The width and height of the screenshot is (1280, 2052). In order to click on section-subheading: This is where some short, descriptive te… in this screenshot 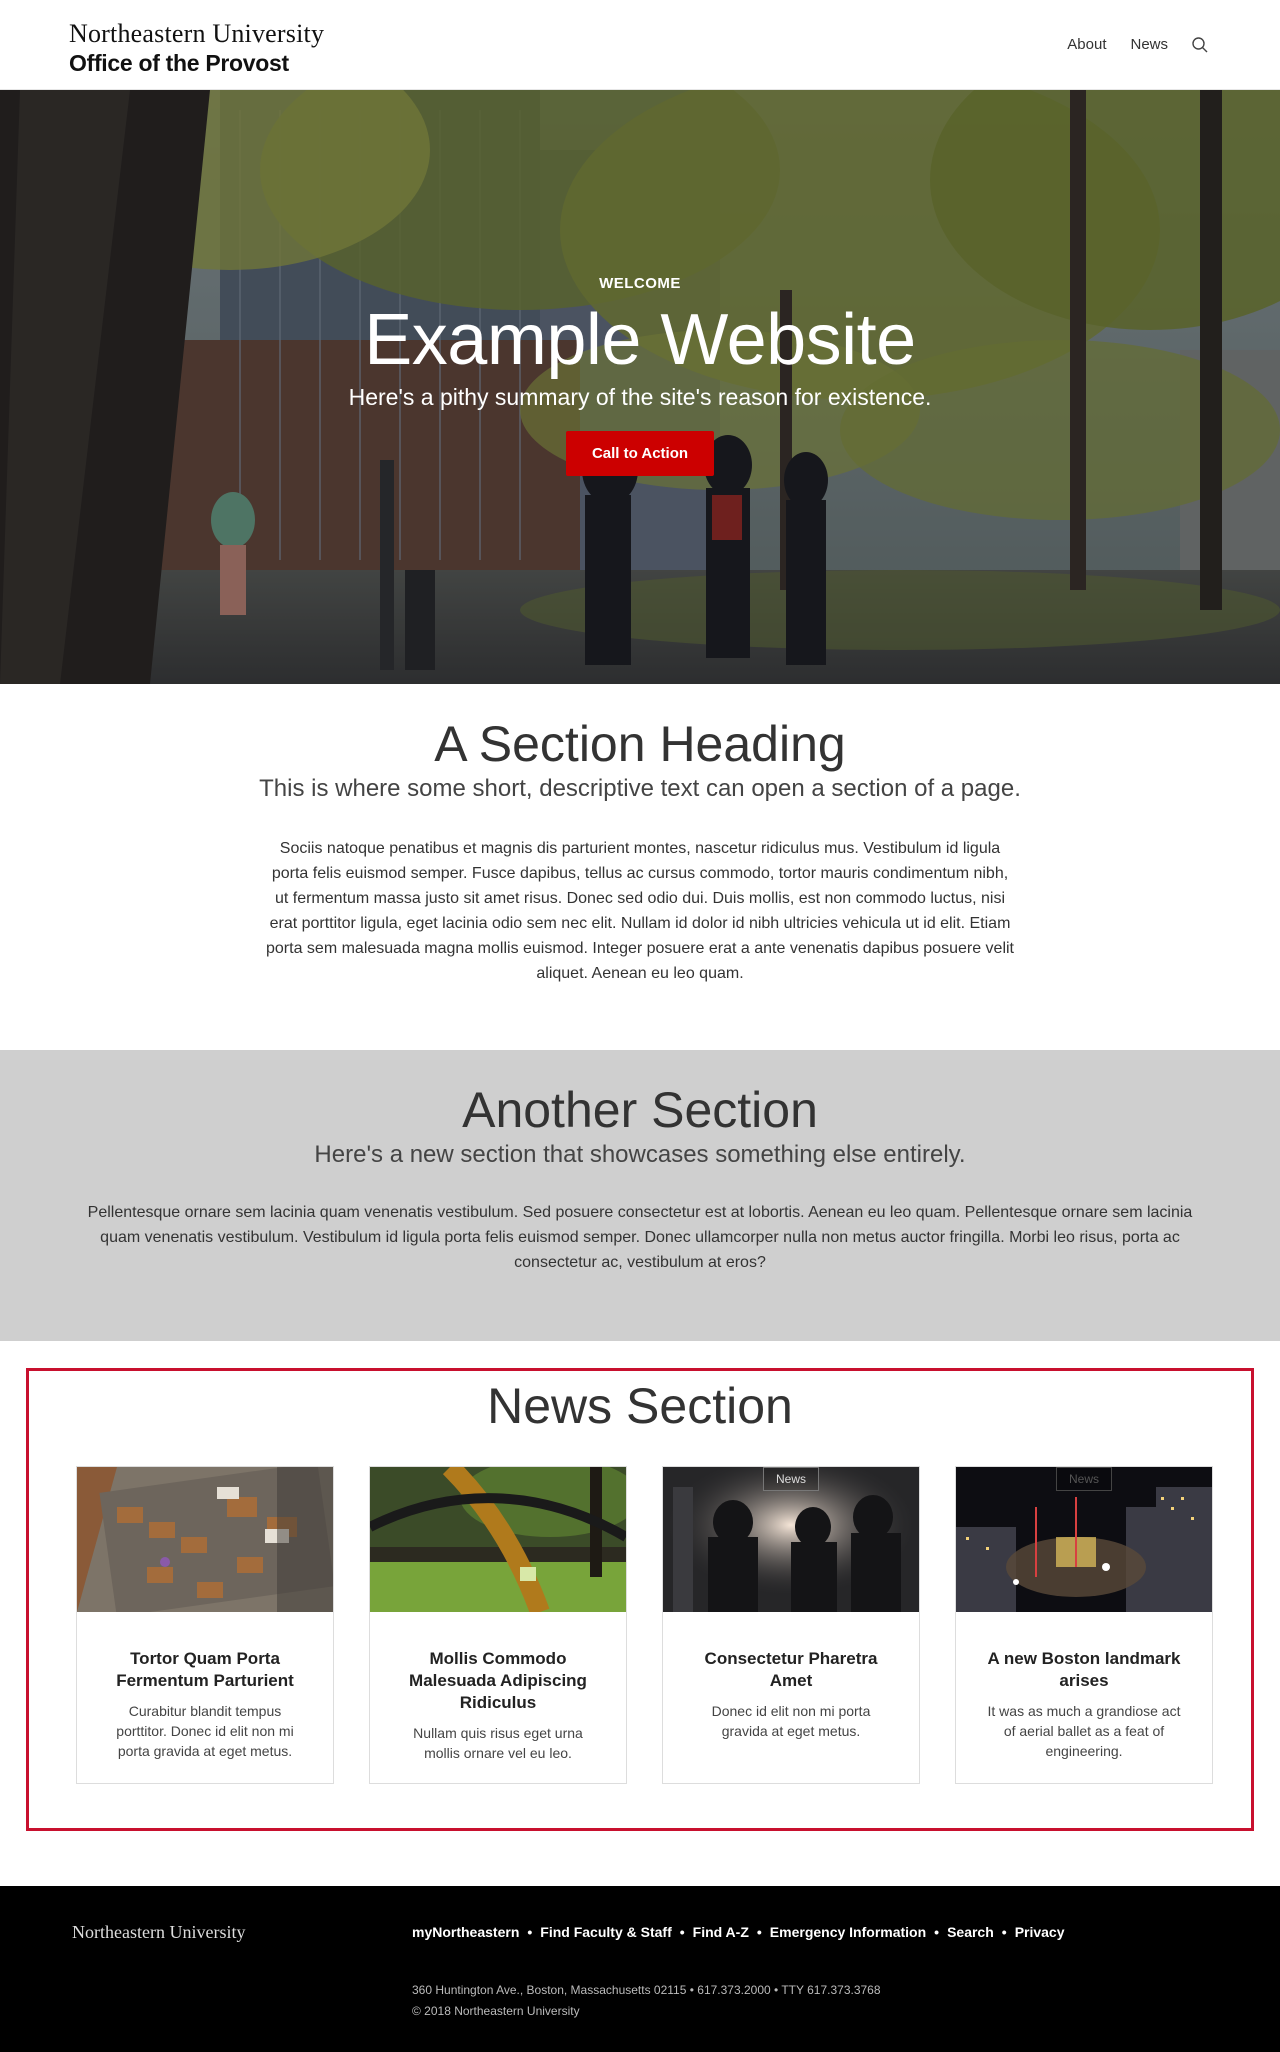, I will do `click(640, 788)`.